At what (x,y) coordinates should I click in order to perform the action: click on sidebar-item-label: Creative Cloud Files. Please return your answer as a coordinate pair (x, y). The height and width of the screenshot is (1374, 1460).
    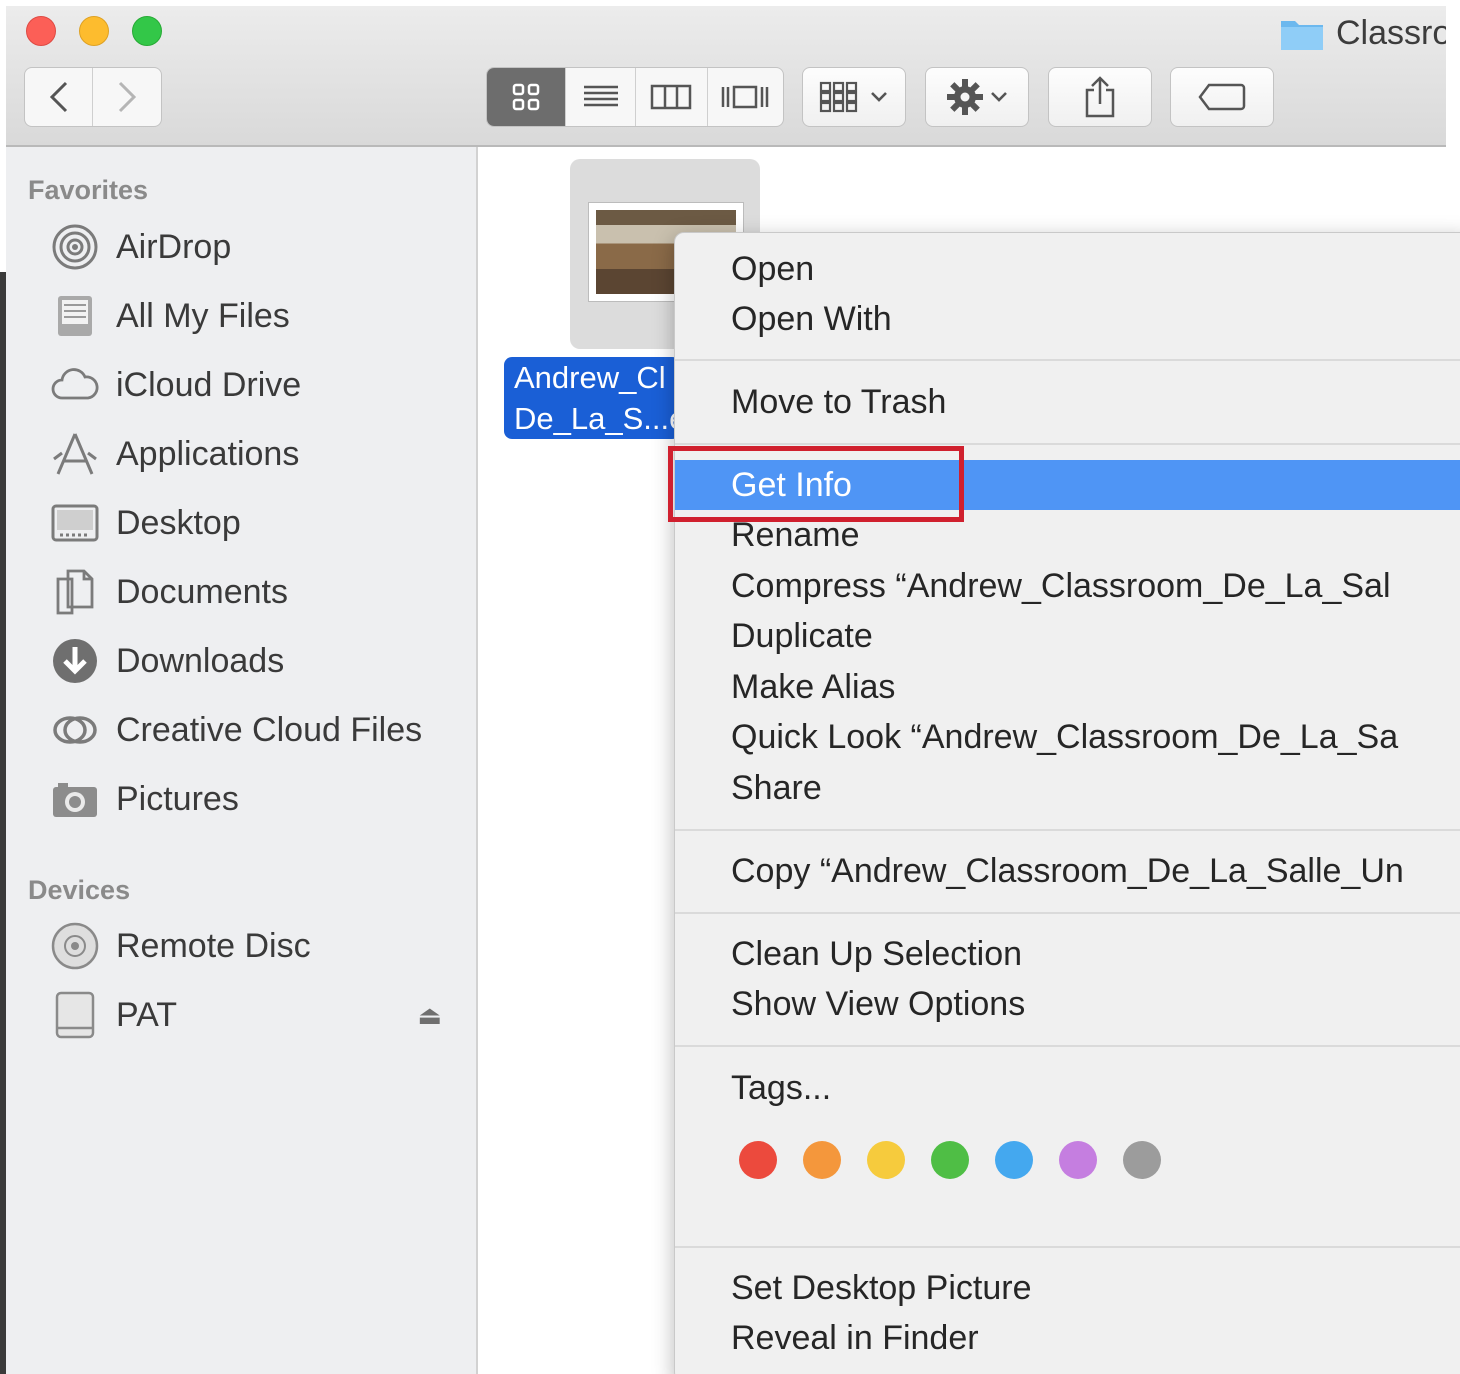
    Looking at the image, I should click on (269, 729).